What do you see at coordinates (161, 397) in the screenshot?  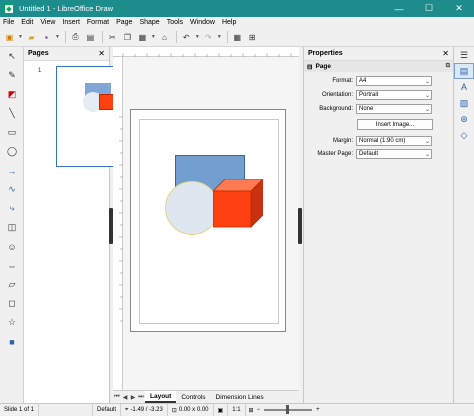 I see `tab-layout: Layout` at bounding box center [161, 397].